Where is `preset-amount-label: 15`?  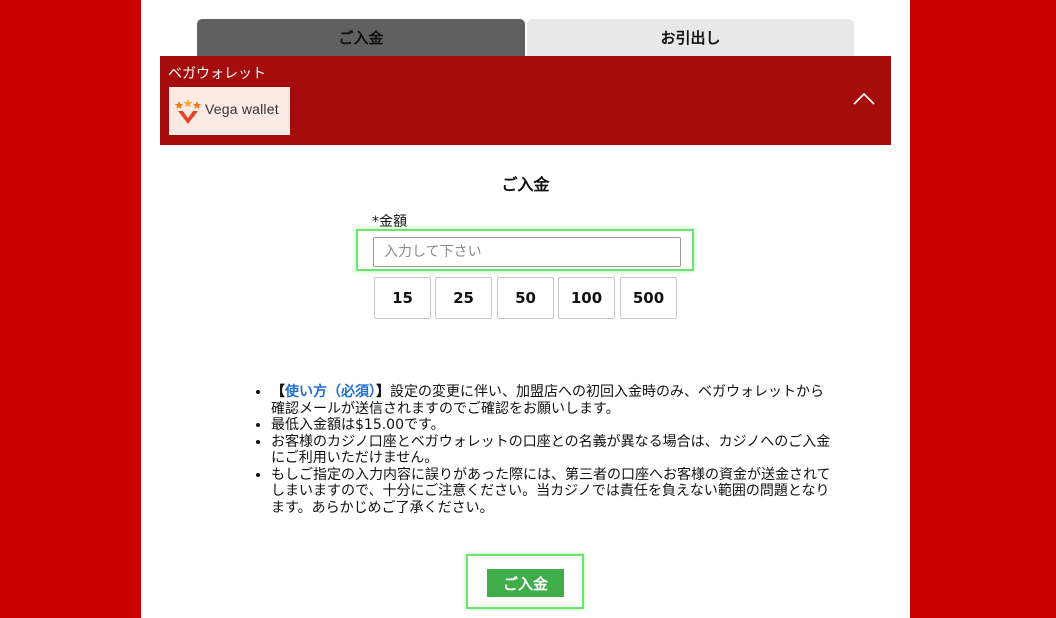 preset-amount-label: 15 is located at coordinates (402, 298).